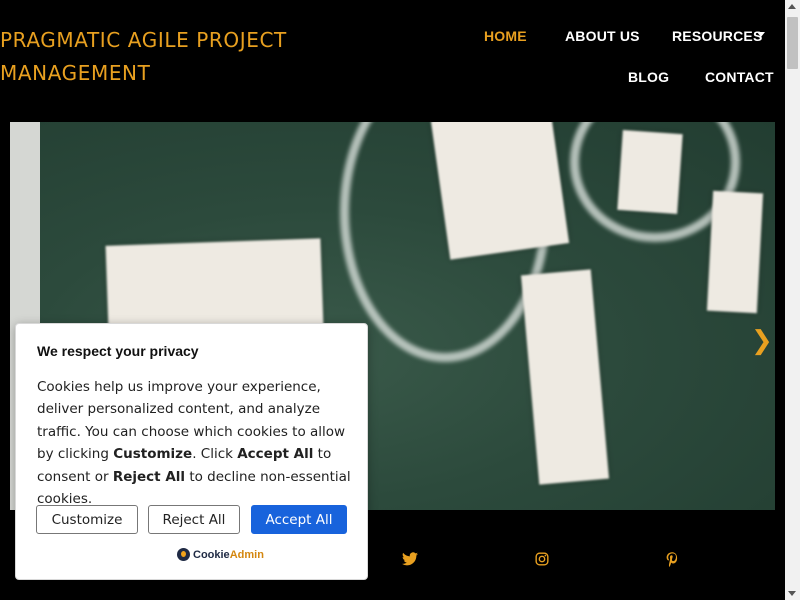 The width and height of the screenshot is (800, 600). What do you see at coordinates (87, 519) in the screenshot?
I see `customize-button: Customize` at bounding box center [87, 519].